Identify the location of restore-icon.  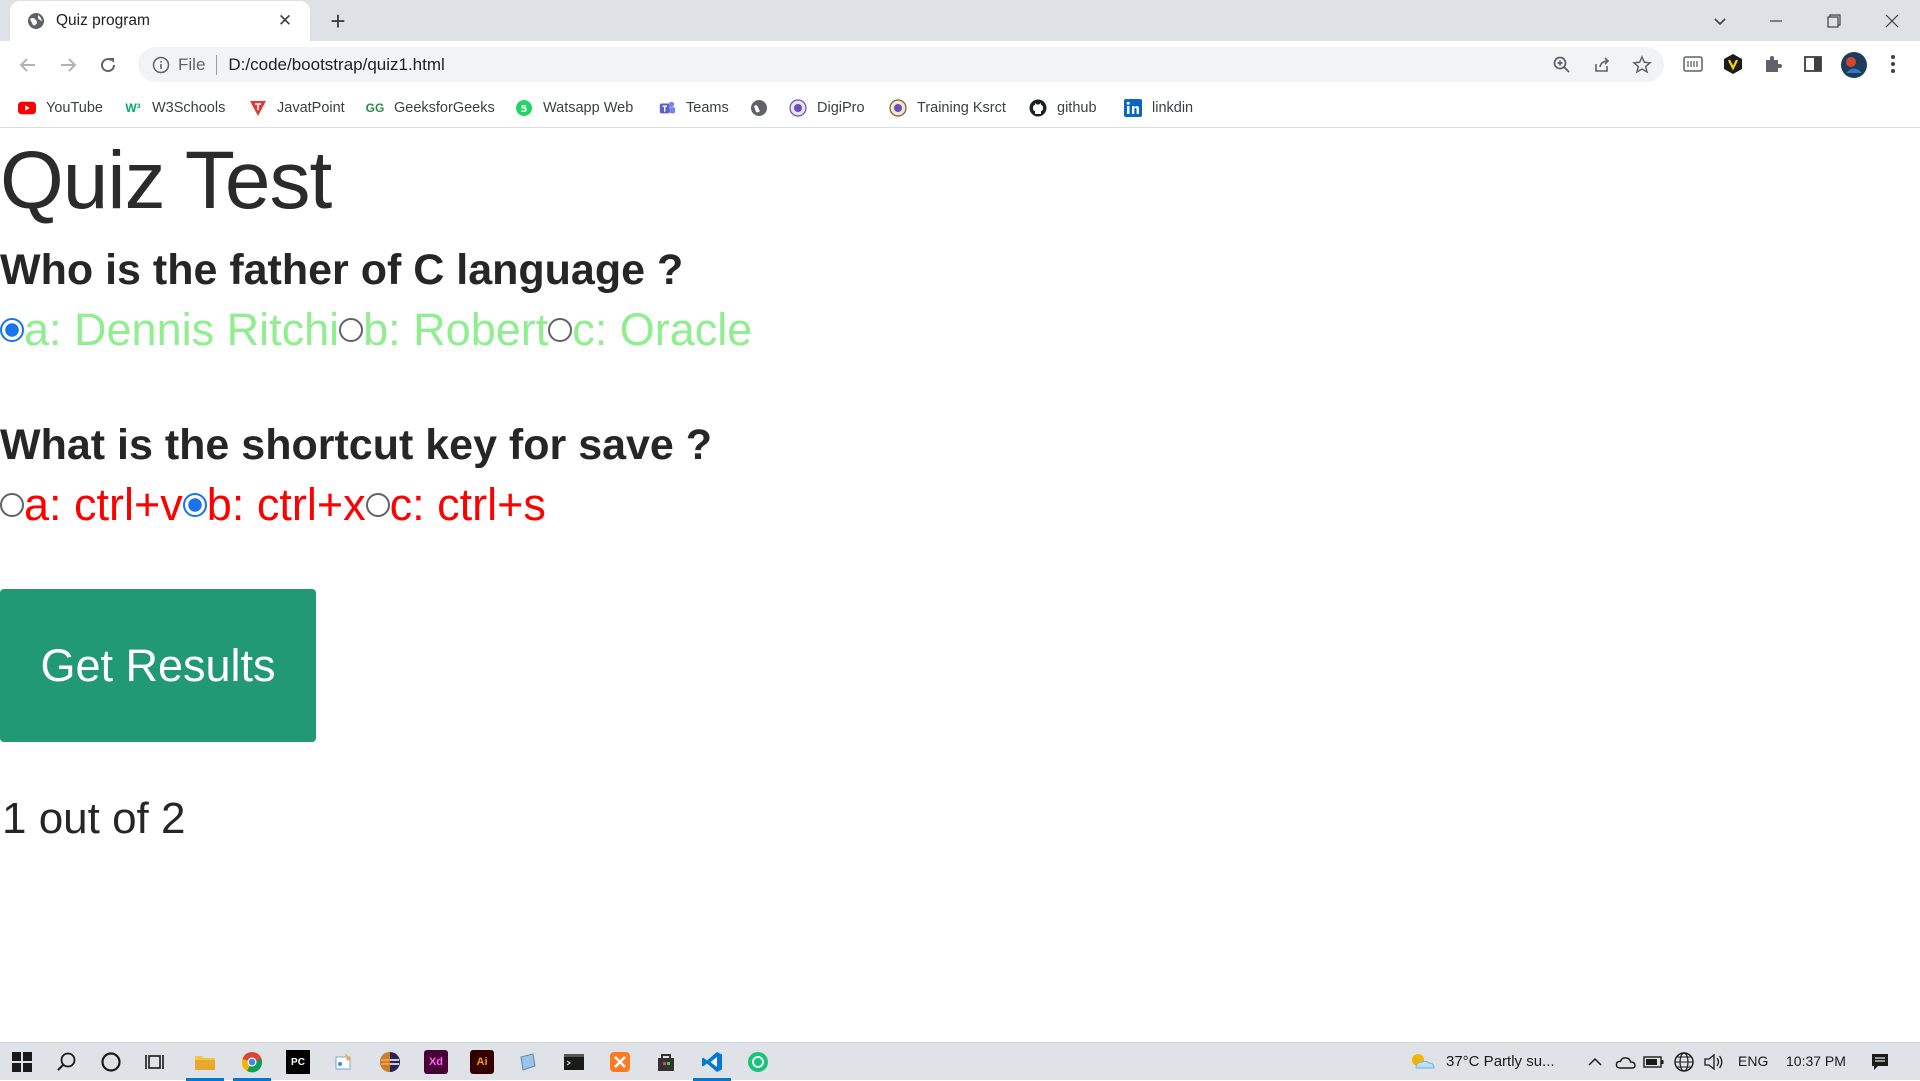
(1834, 20).